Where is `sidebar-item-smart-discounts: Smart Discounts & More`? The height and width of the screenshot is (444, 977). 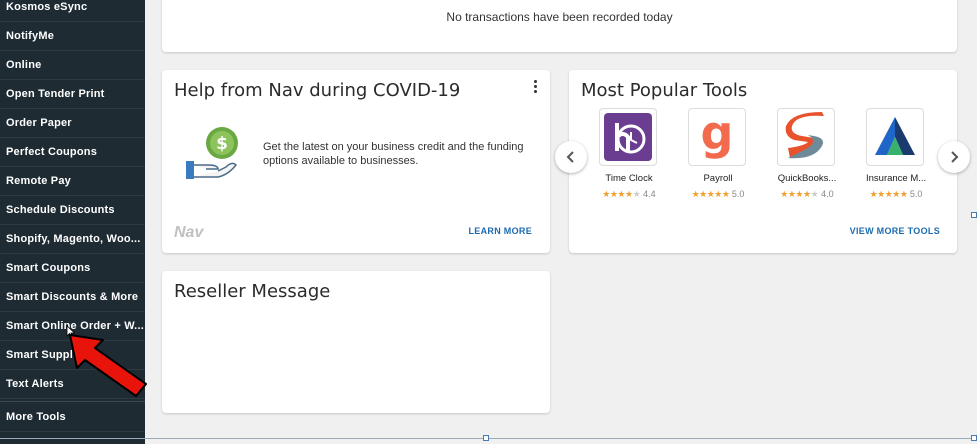
sidebar-item-smart-discounts: Smart Discounts & More is located at coordinates (72, 297).